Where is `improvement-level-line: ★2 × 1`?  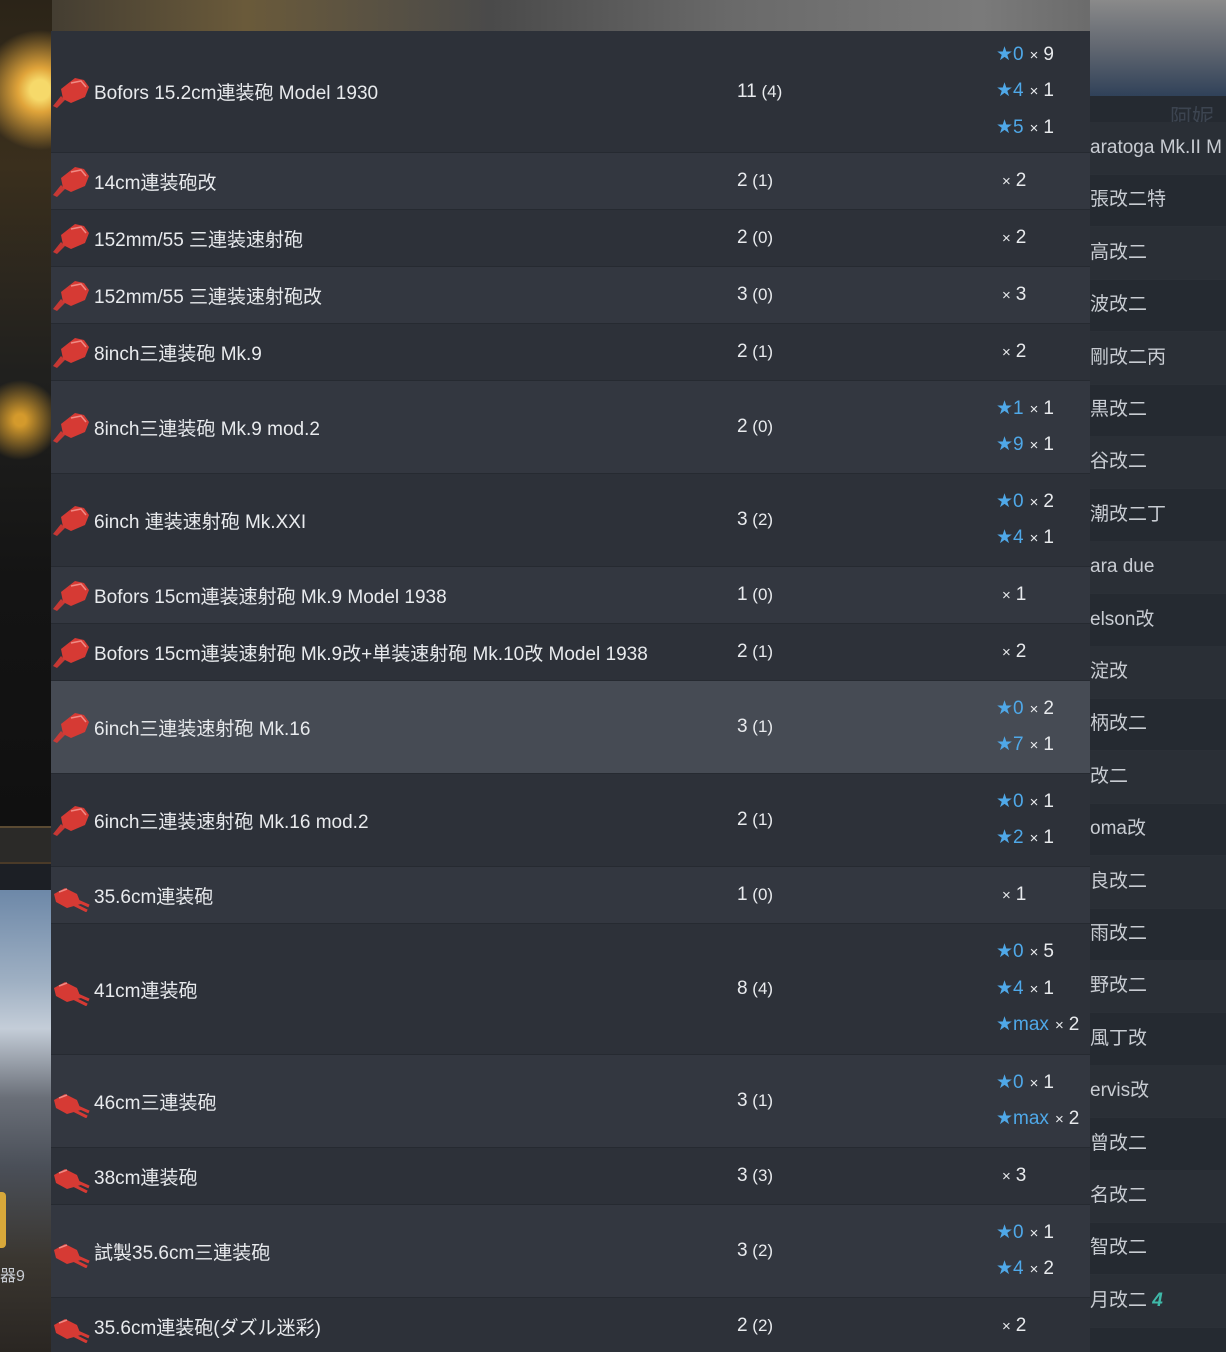
improvement-level-line: ★2 × 1 is located at coordinates (1025, 838).